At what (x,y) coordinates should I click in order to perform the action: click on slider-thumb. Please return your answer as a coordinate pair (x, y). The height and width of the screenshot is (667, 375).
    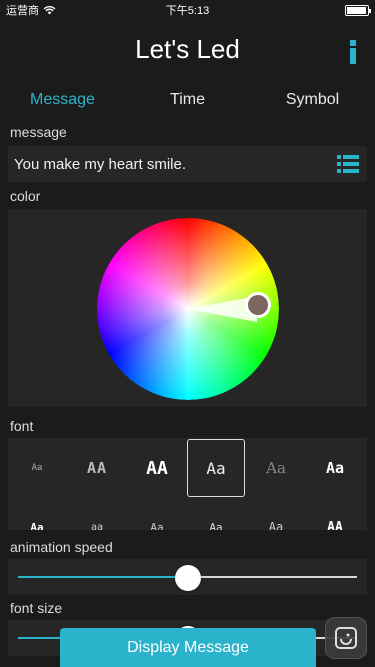
    Looking at the image, I should click on (187, 578).